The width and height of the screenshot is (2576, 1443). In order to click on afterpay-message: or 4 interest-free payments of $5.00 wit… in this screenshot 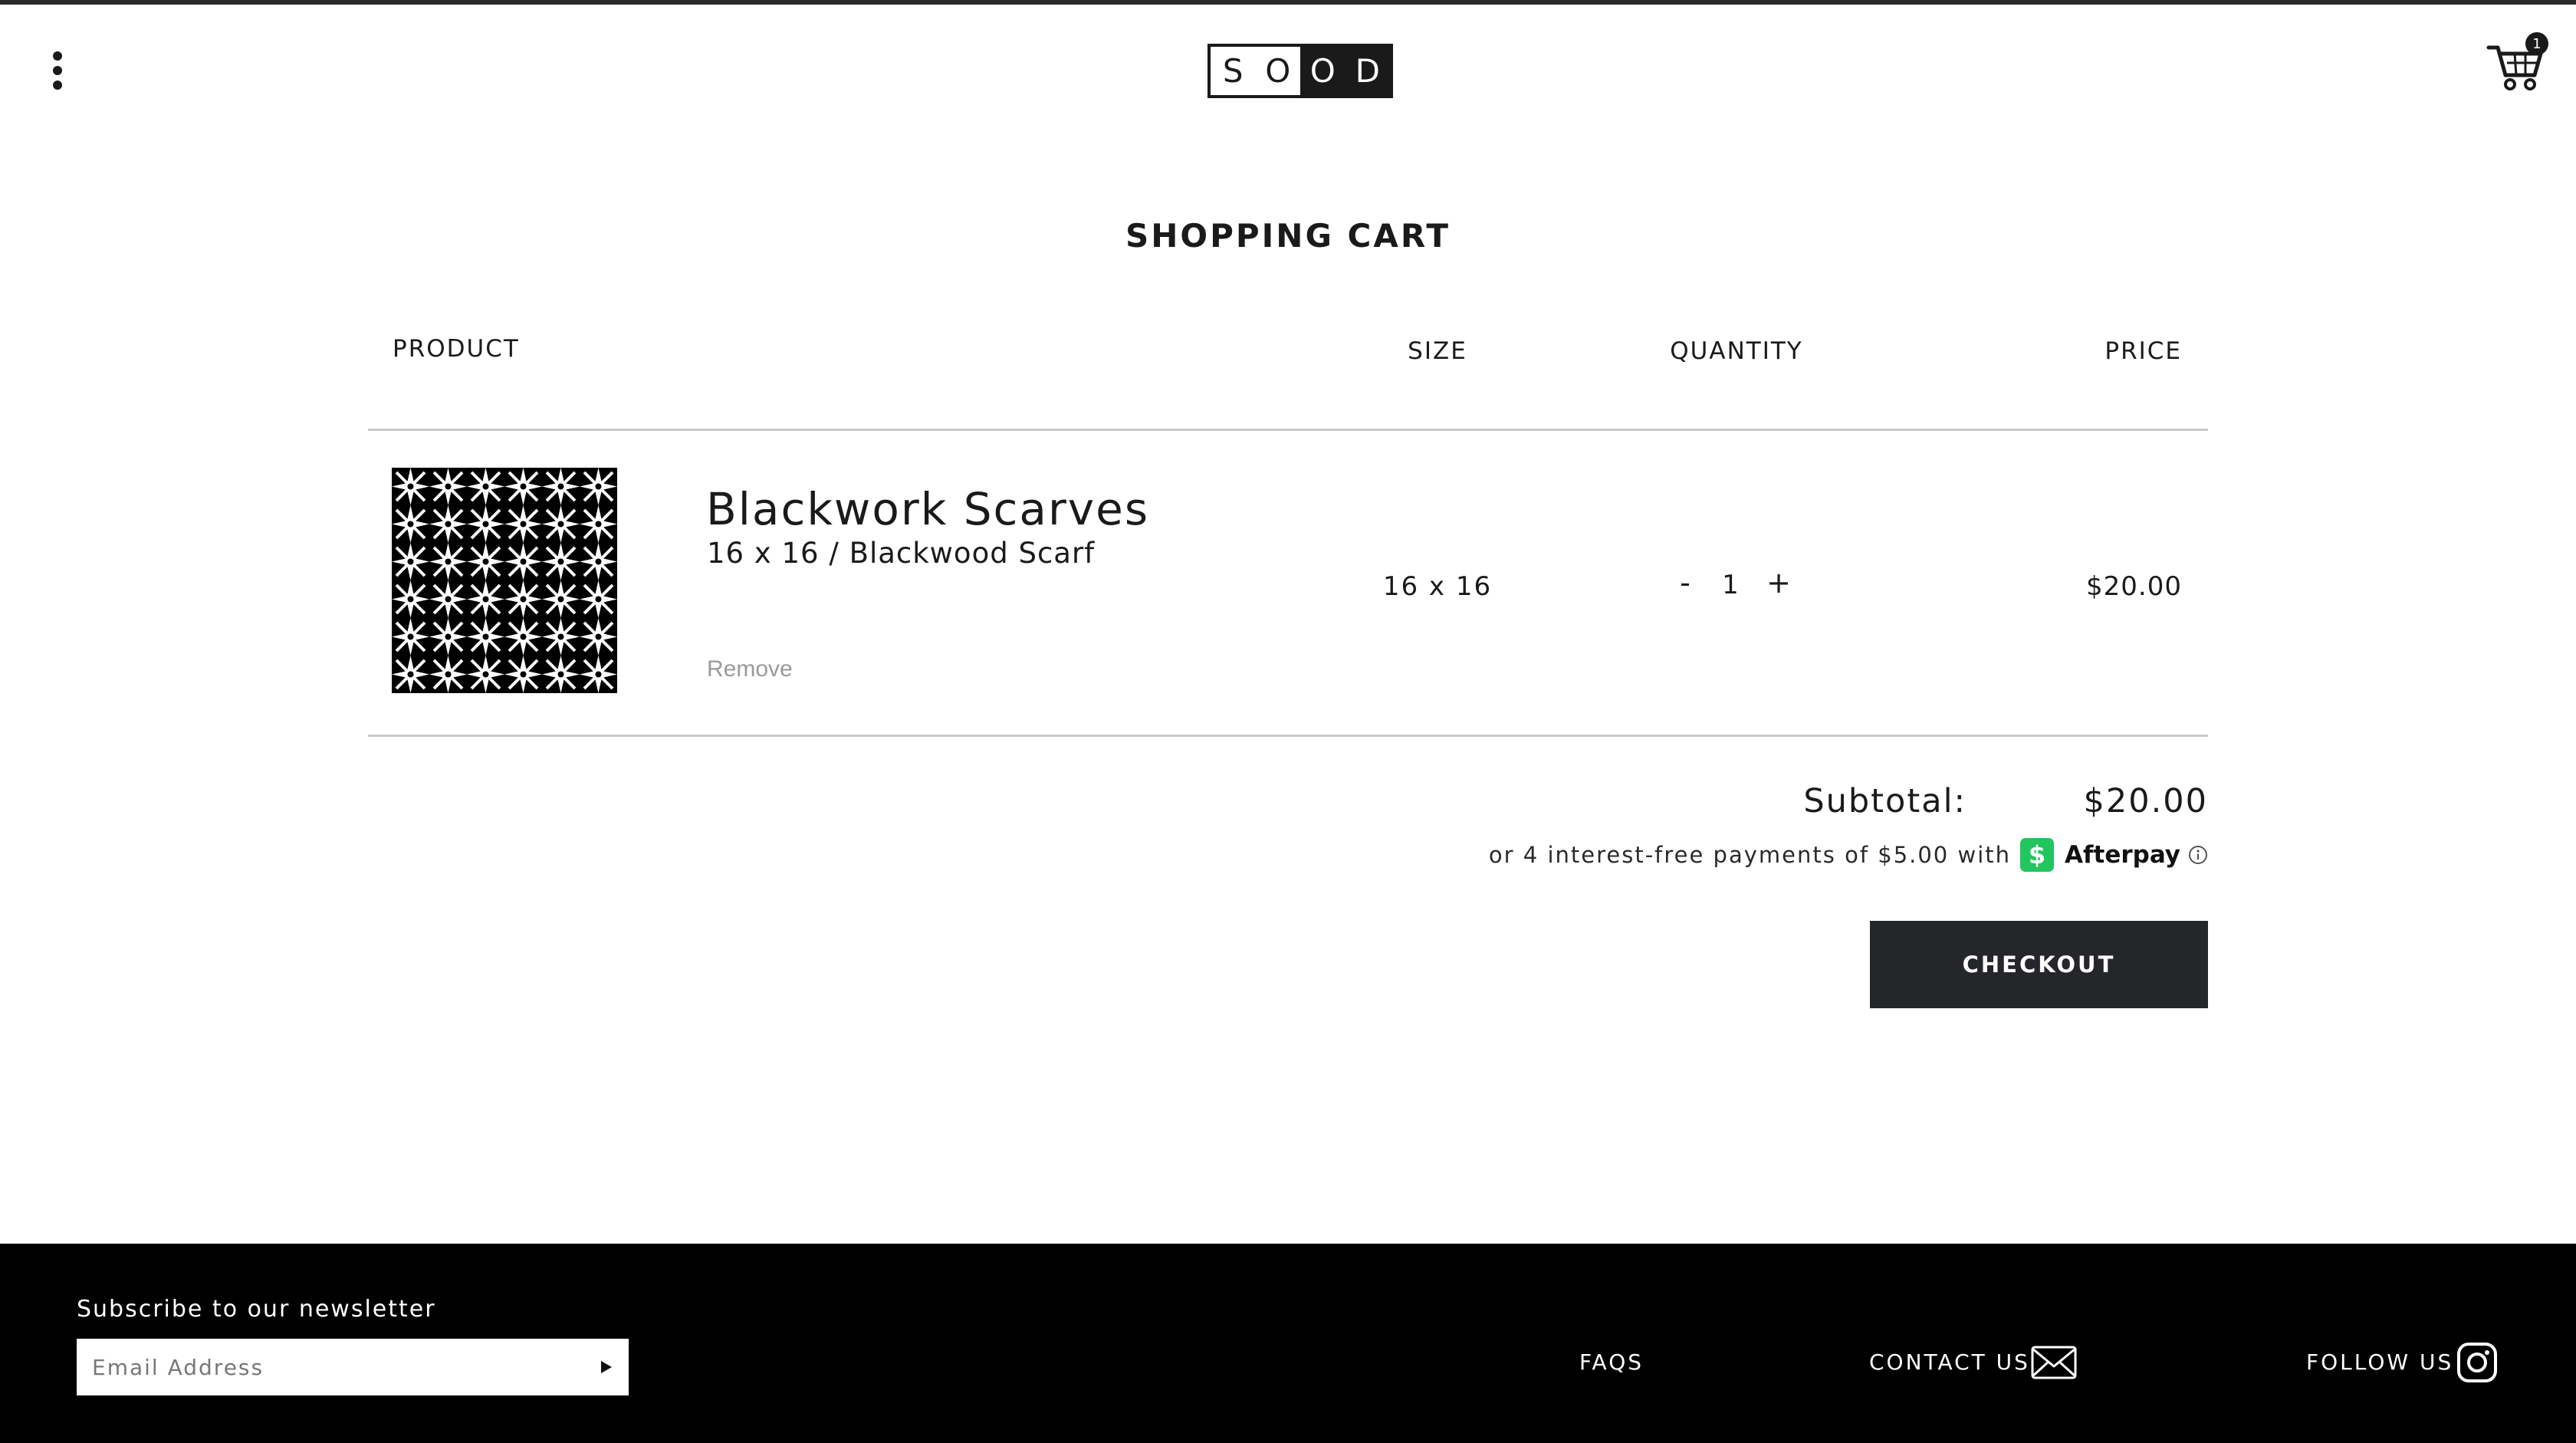, I will do `click(1833, 855)`.